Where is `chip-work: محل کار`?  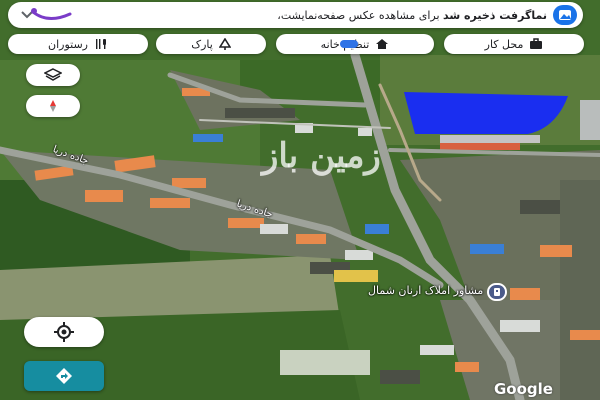 chip-work: محل کار is located at coordinates (514, 44).